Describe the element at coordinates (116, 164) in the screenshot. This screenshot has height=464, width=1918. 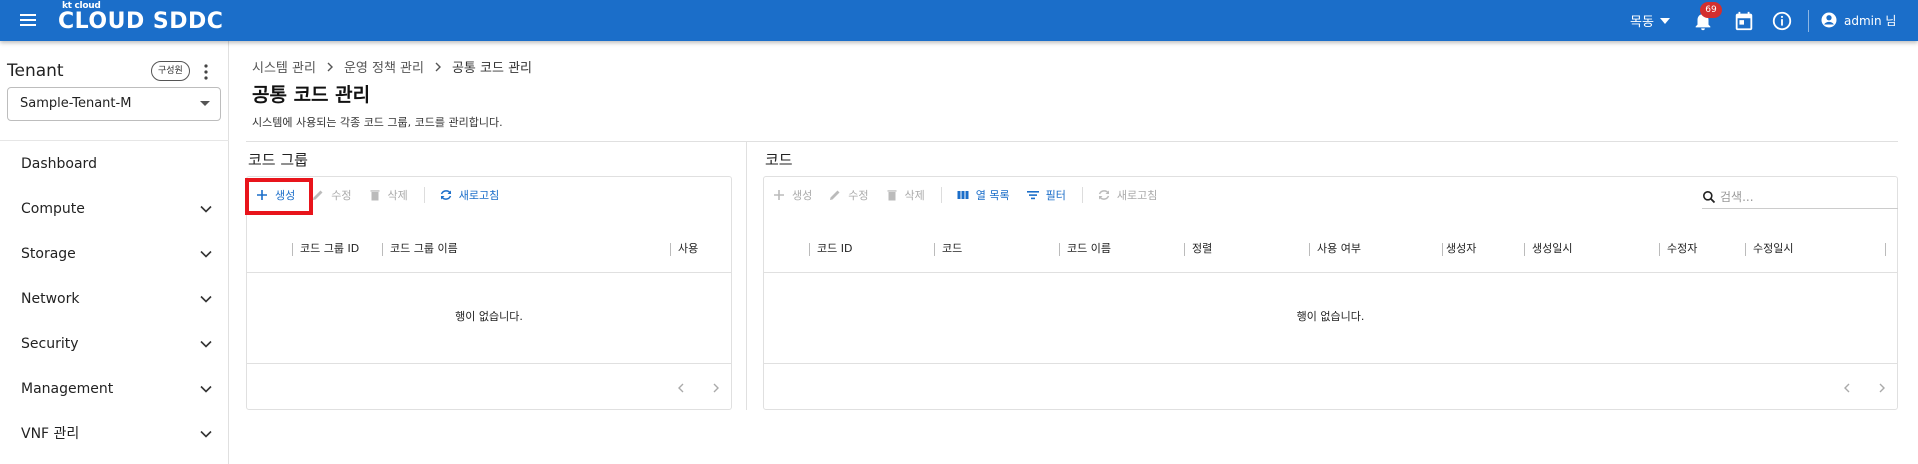
I see `sidebar-item-dashboard: Dashboard` at that location.